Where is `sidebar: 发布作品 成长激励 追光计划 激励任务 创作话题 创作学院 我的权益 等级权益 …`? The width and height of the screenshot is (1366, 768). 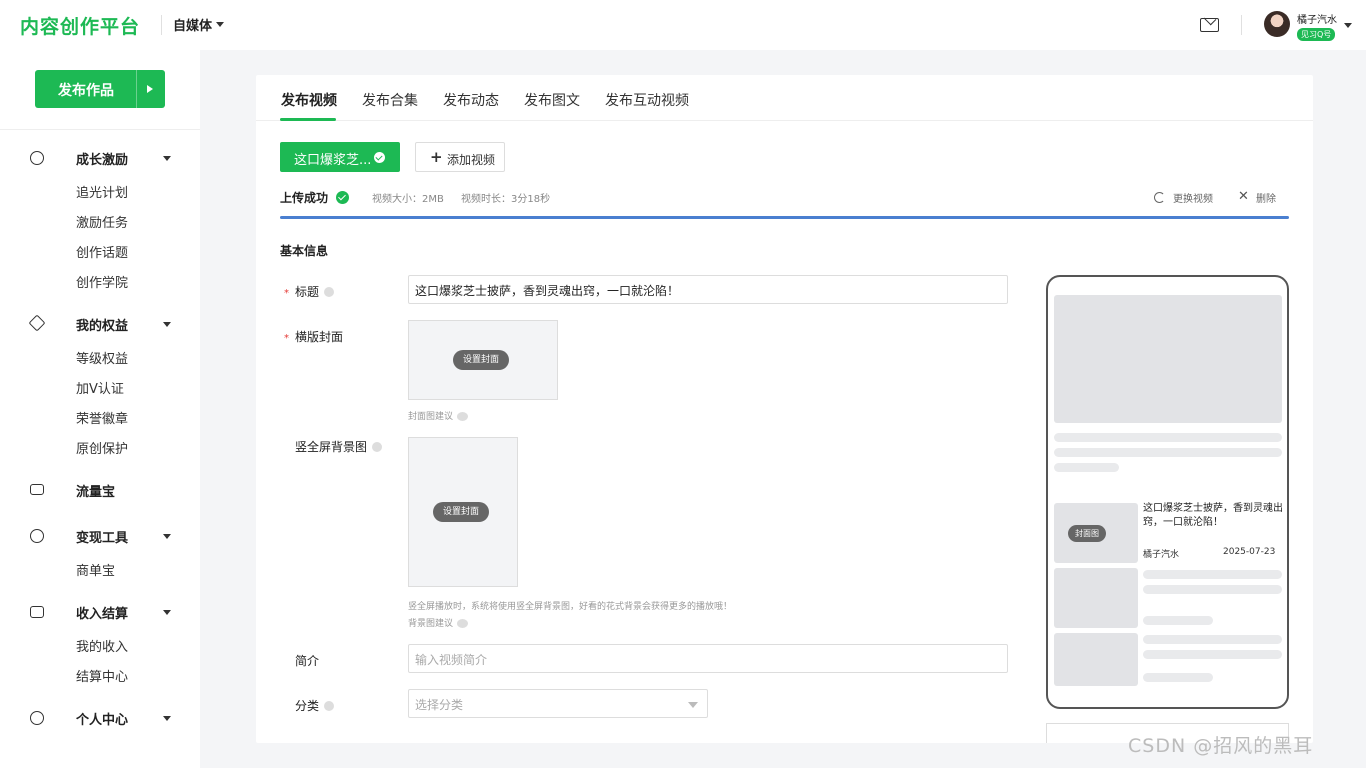 sidebar: 发布作品 成长激励 追光计划 激励任务 创作话题 创作学院 我的权益 等级权益 … is located at coordinates (100, 409).